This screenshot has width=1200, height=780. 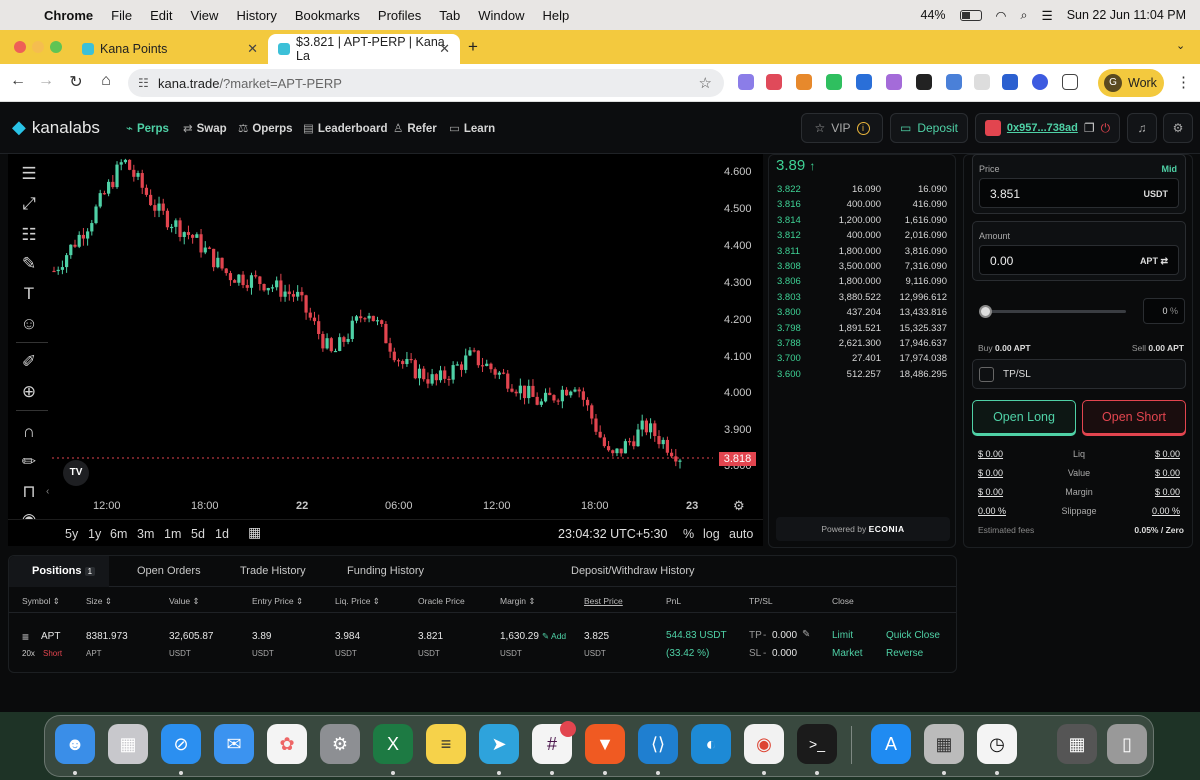 What do you see at coordinates (472, 128) in the screenshot?
I see `nav-learn: ▭ Learn` at bounding box center [472, 128].